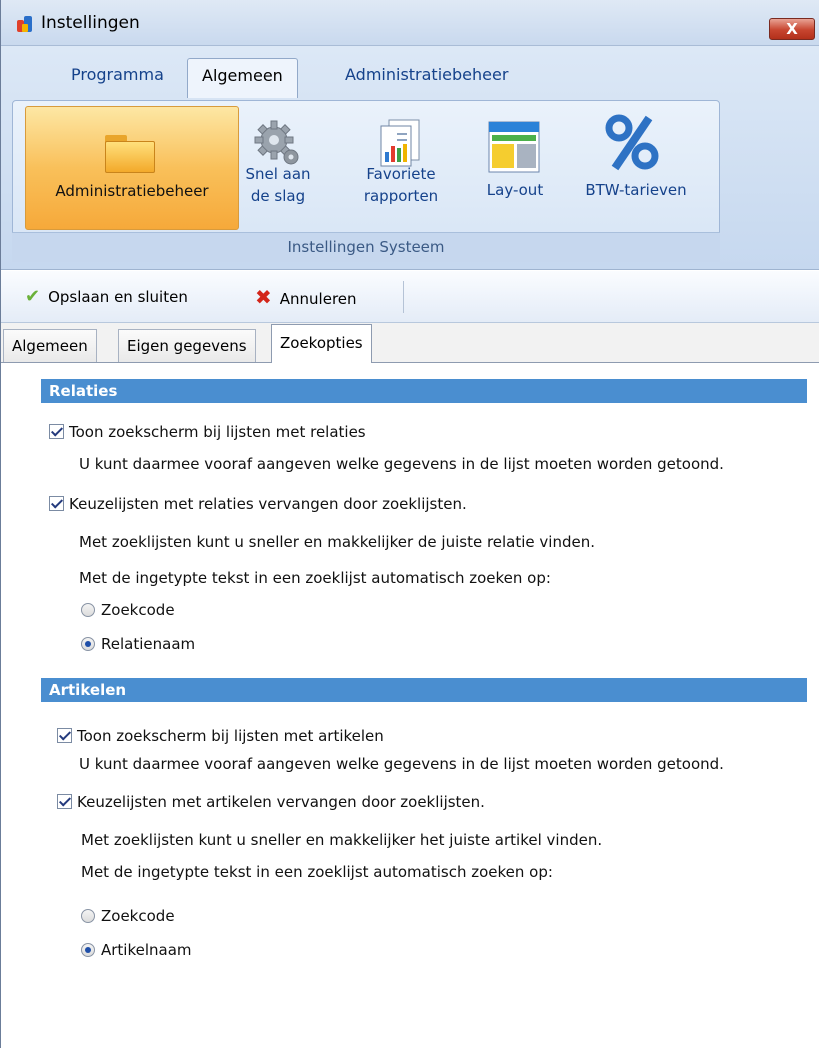 This screenshot has height=1048, width=819. Describe the element at coordinates (426, 76) in the screenshot. I see `tab-administratiebeheer: Administratiebeheer` at that location.